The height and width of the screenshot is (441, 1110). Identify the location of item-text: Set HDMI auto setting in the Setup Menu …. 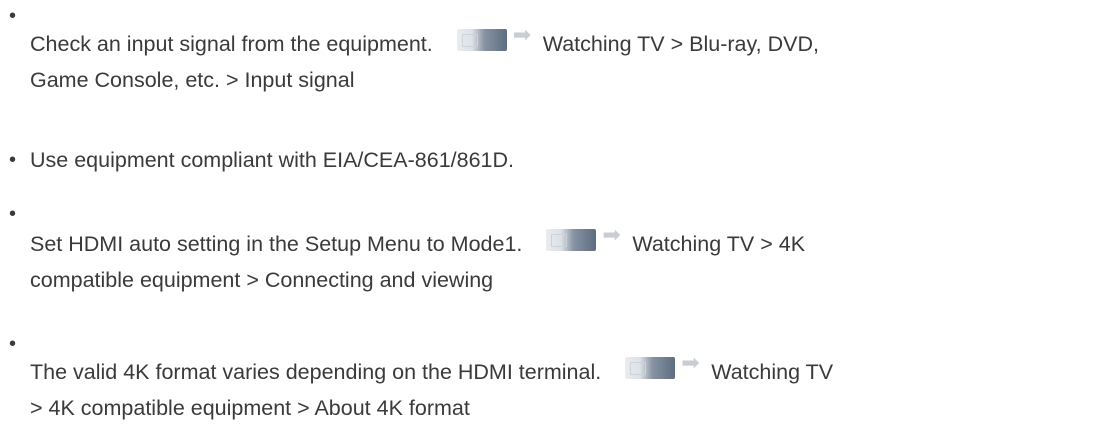
(276, 244).